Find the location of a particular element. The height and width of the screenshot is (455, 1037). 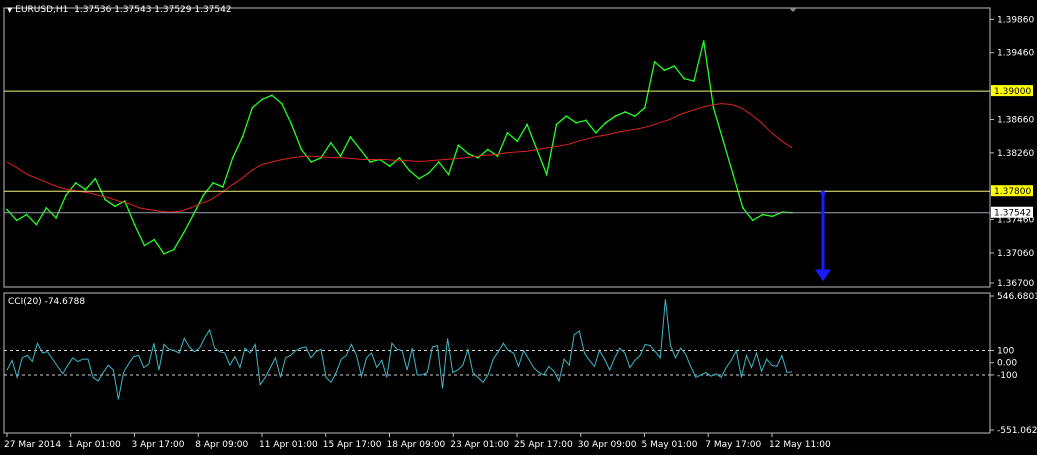

level-tag-label: 1.39000 is located at coordinates (1012, 92).